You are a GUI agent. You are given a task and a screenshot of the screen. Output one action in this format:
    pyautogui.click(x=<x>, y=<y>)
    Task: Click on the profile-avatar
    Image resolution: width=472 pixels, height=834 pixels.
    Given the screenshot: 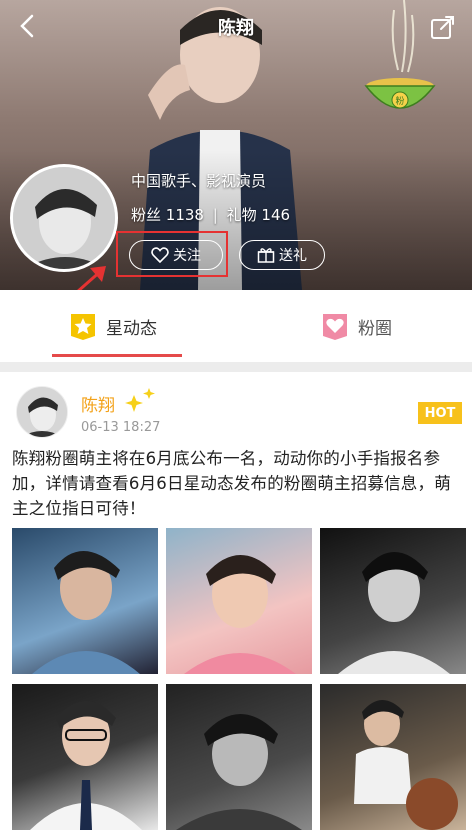 What is the action you would take?
    pyautogui.click(x=64, y=218)
    